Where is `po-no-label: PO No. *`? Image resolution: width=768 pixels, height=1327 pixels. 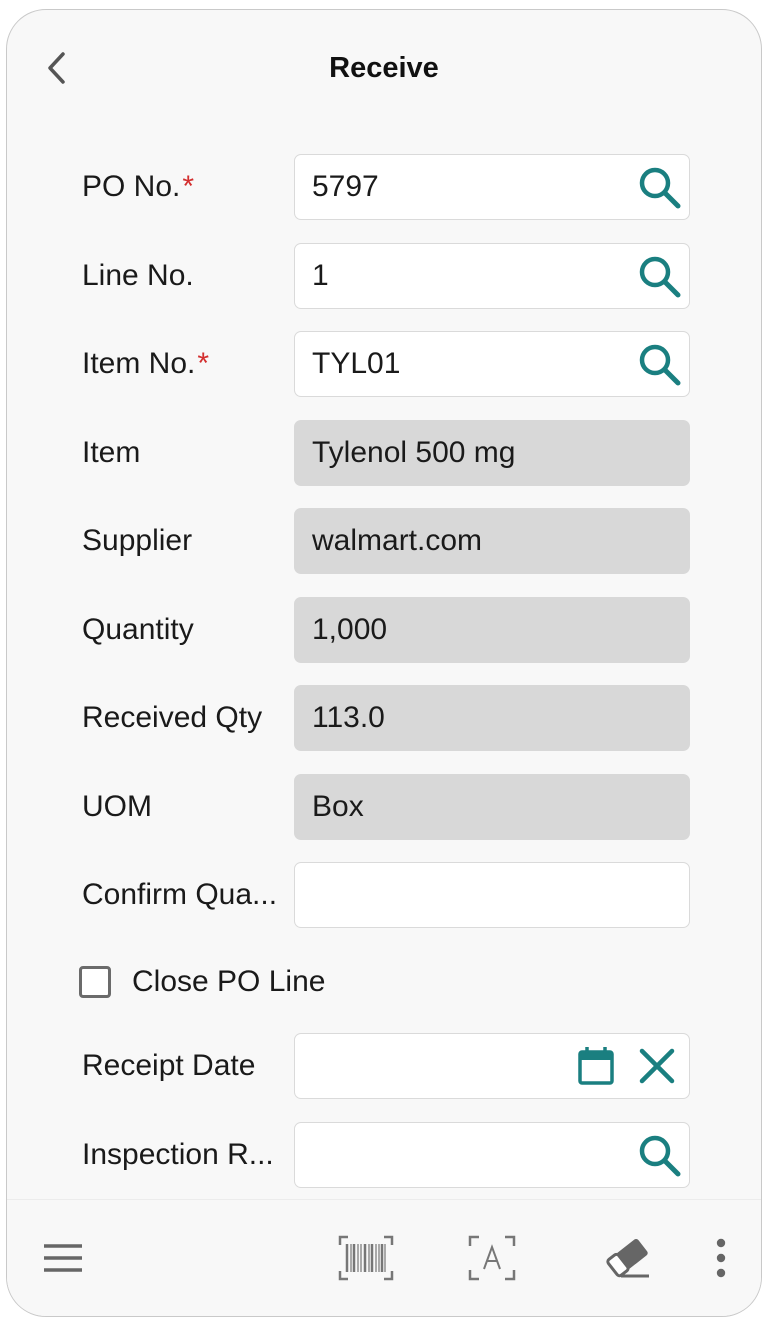
po-no-label: PO No. * is located at coordinates (138, 186).